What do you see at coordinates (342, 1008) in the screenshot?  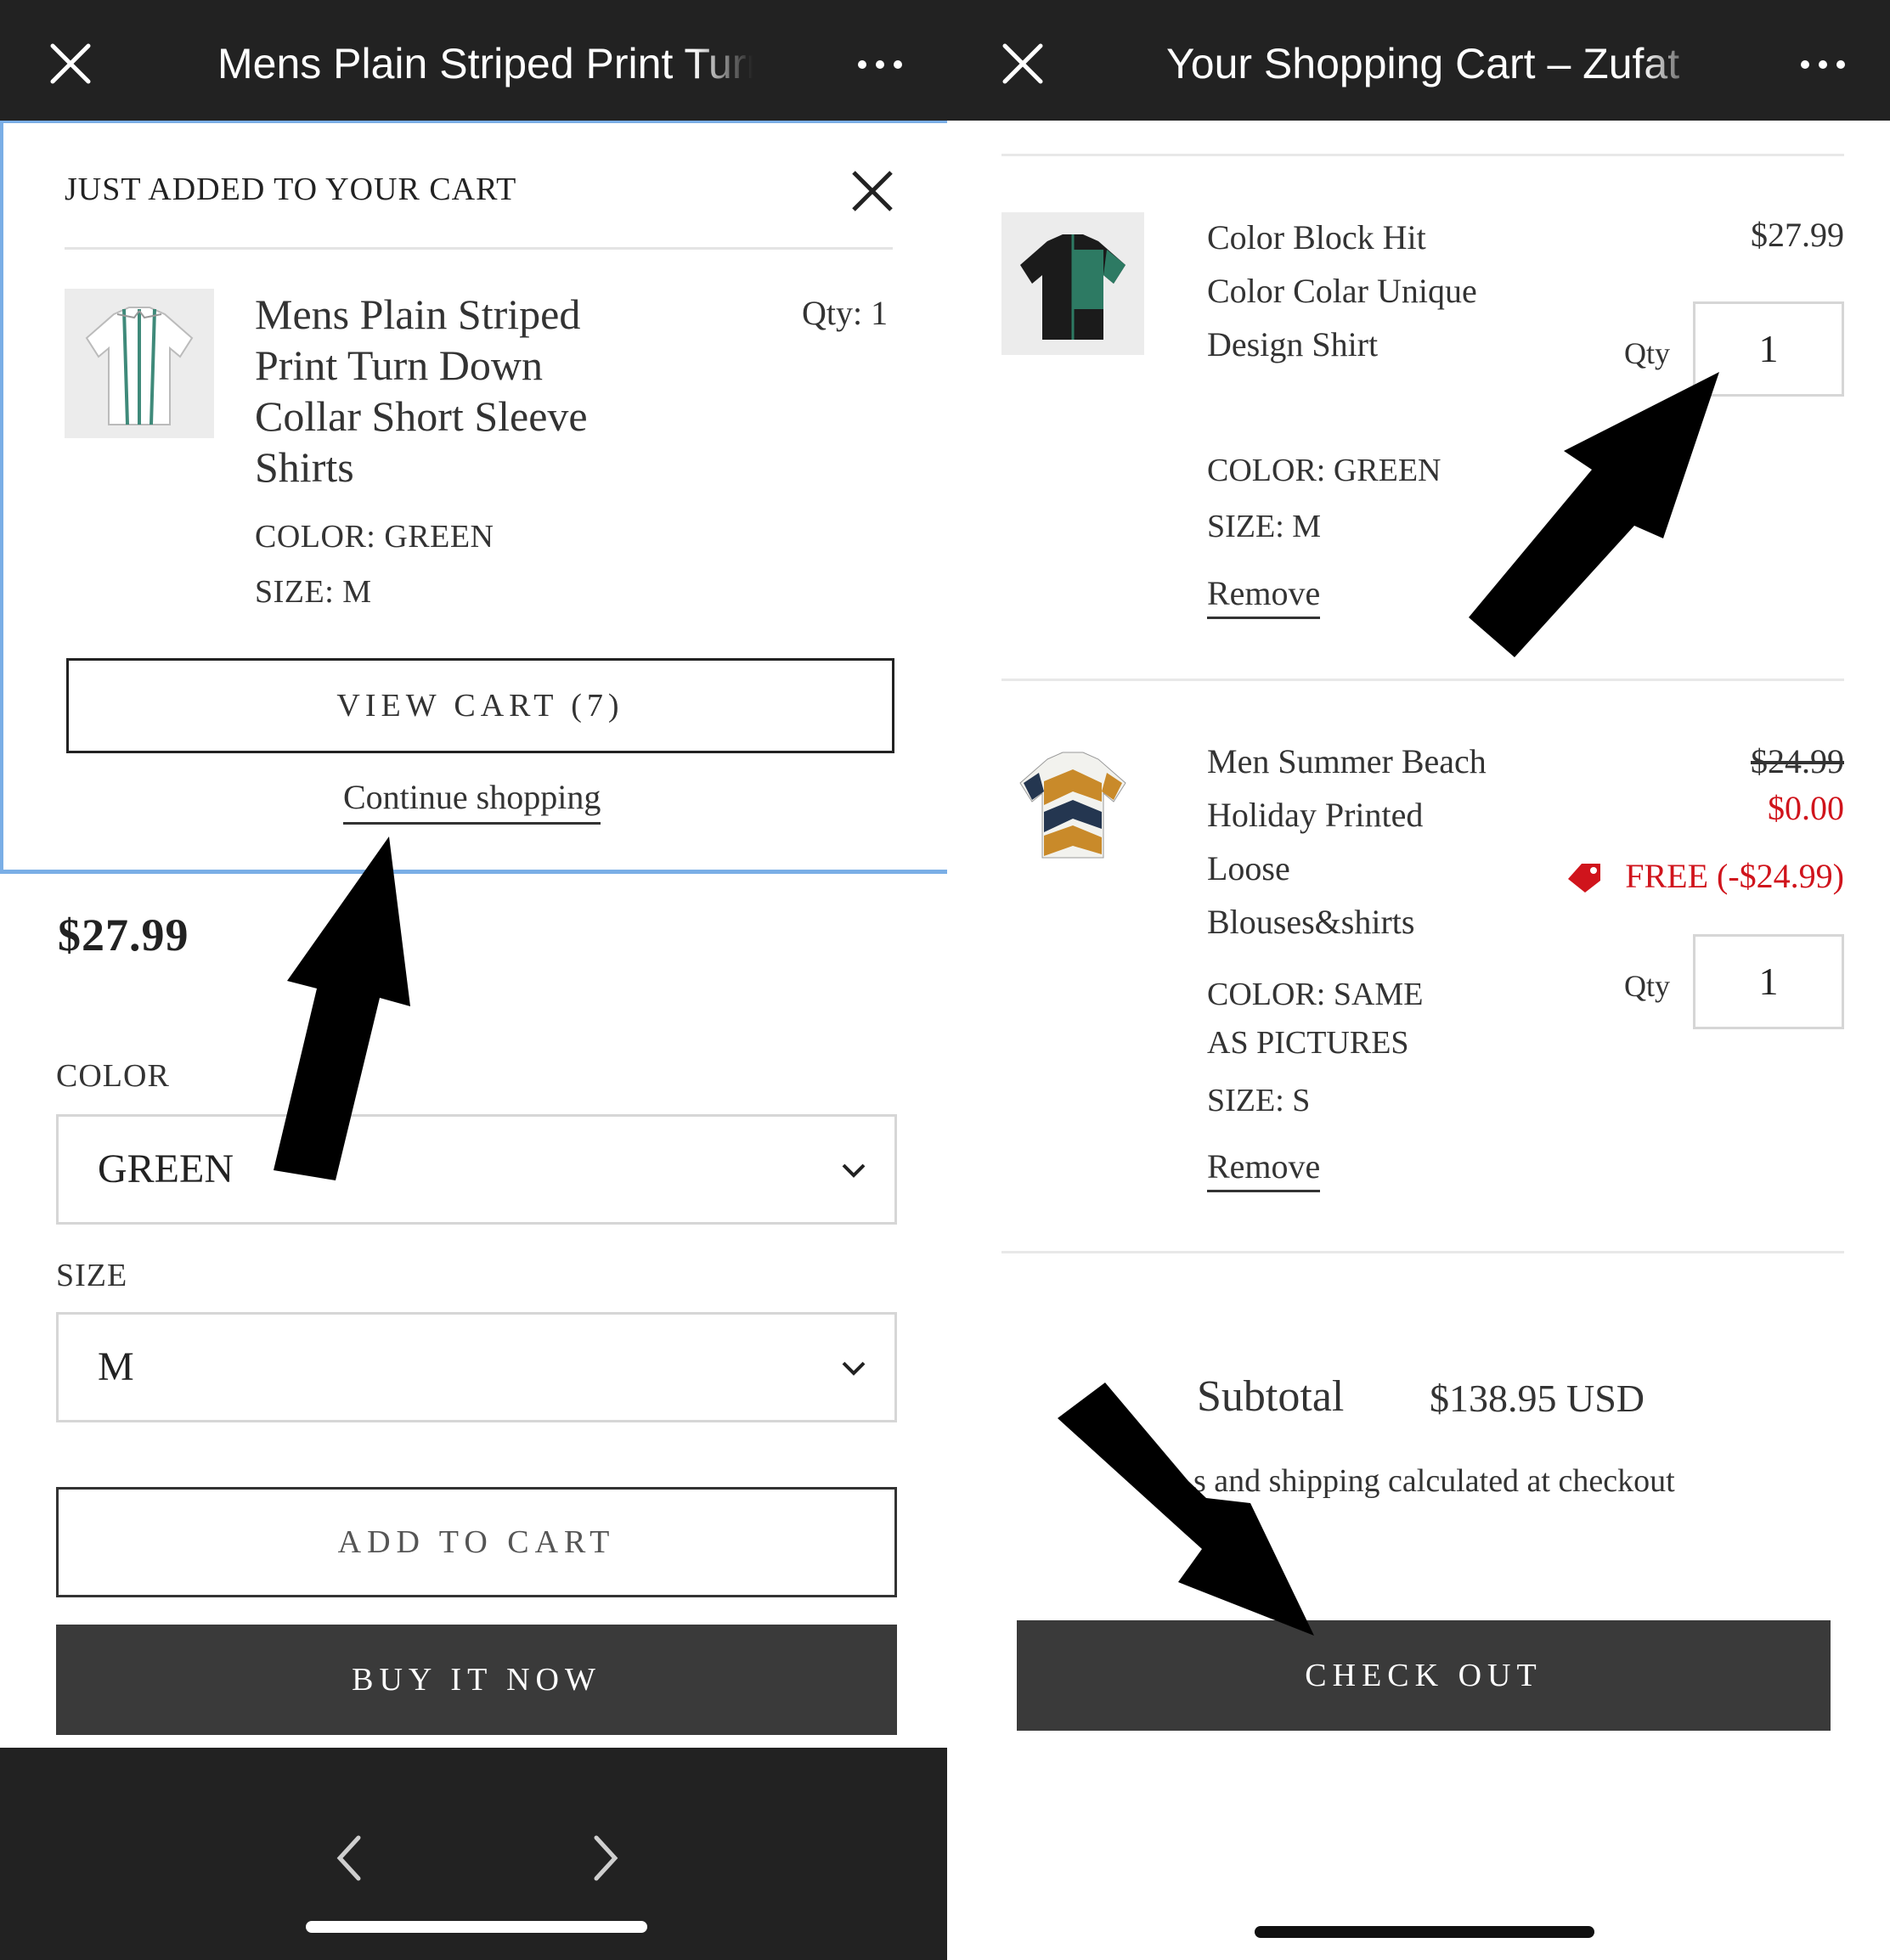 I see `annotation-arrow-icon` at bounding box center [342, 1008].